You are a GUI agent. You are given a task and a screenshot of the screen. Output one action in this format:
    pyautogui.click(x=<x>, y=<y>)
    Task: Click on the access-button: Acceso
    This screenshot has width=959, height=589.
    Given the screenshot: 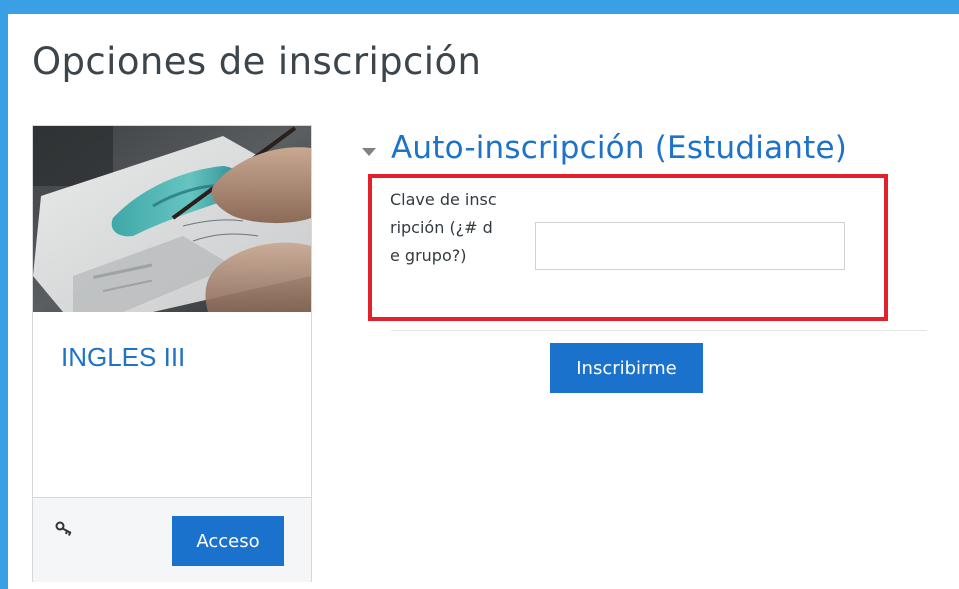 What is the action you would take?
    pyautogui.click(x=228, y=541)
    